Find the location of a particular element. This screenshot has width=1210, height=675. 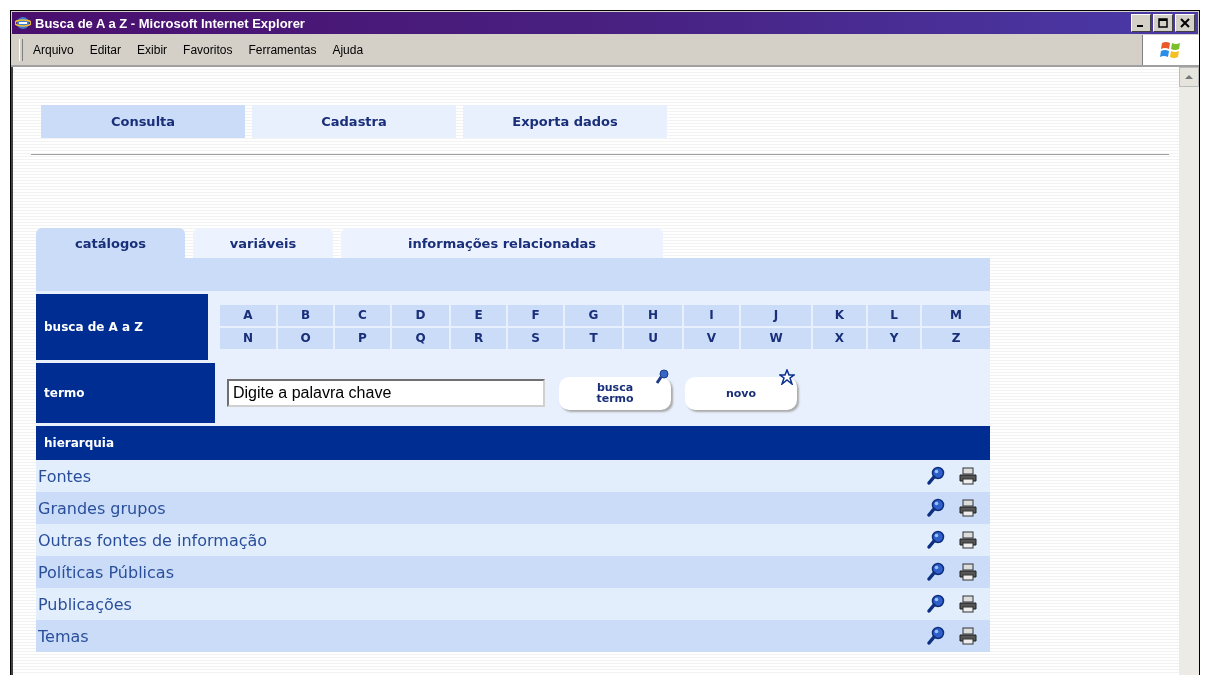

close-icon is located at coordinates (1185, 23).